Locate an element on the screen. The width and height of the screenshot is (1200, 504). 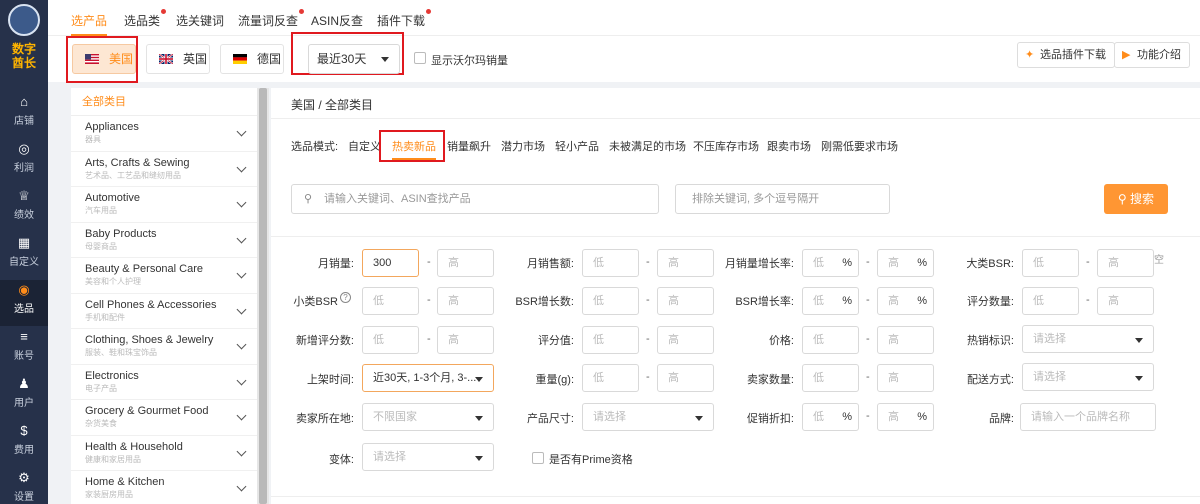
category-name: Clothing, Shoes & Jewelry is located at coordinates (149, 340).